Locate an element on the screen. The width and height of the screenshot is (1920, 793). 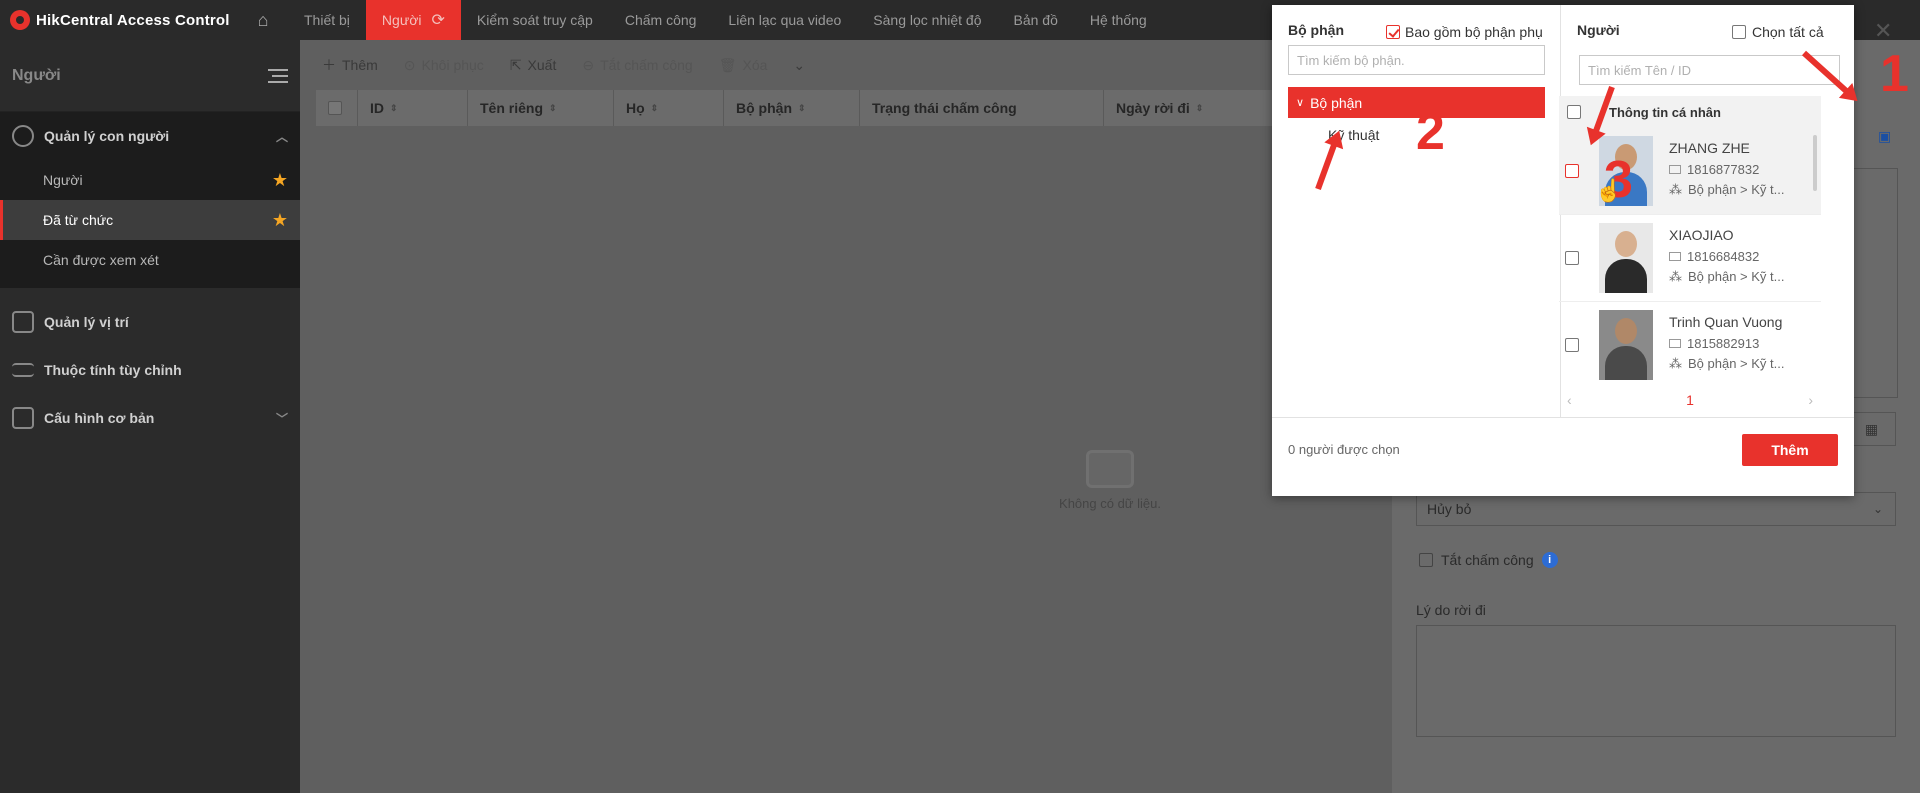
person-id: 1816684832 is located at coordinates (1723, 256).